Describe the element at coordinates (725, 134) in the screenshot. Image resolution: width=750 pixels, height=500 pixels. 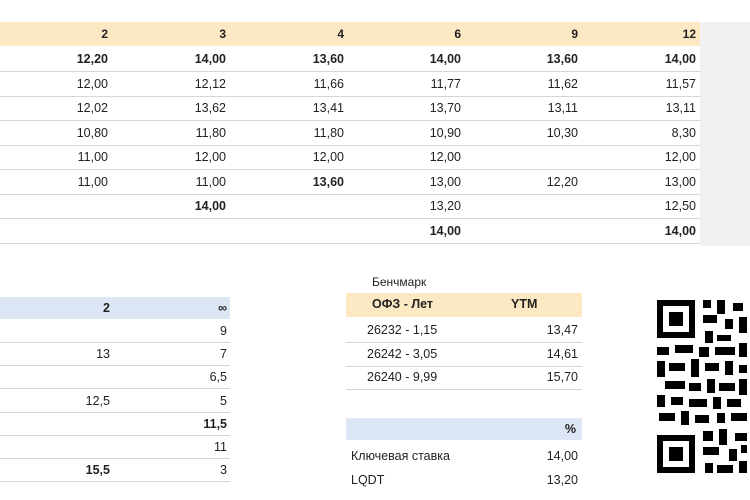
I see `scroll-strip` at that location.